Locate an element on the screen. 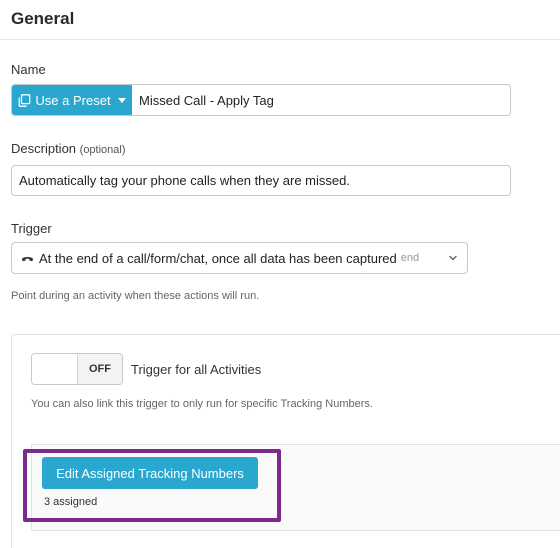 The width and height of the screenshot is (560, 548). optional-label: (optional) is located at coordinates (102, 150).